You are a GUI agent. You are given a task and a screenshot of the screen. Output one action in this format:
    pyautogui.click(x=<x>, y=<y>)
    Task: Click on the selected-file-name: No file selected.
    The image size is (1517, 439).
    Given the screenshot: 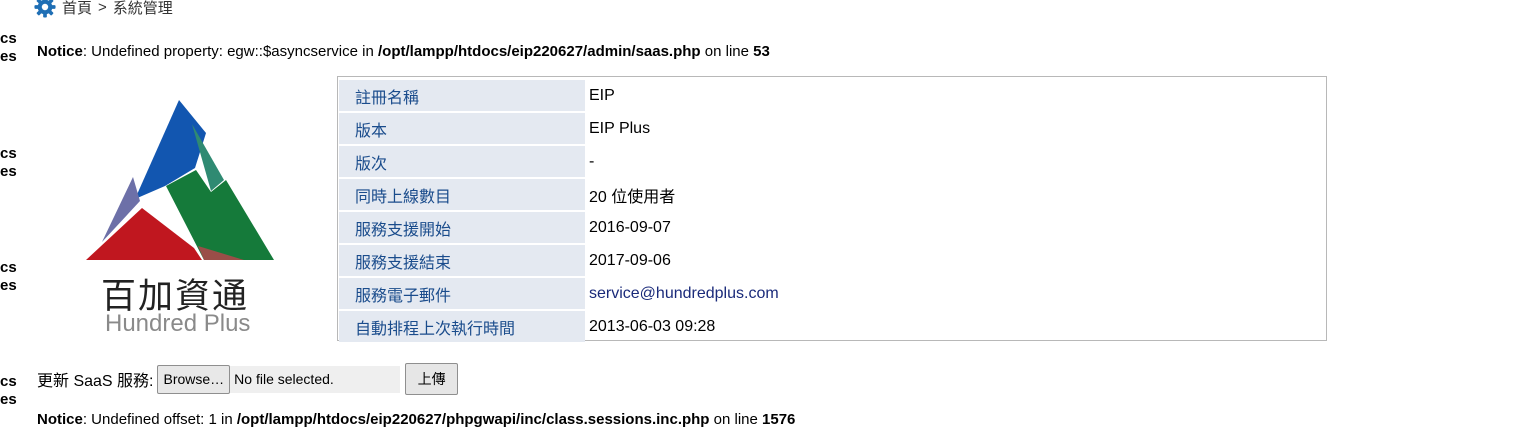 What is the action you would take?
    pyautogui.click(x=315, y=379)
    